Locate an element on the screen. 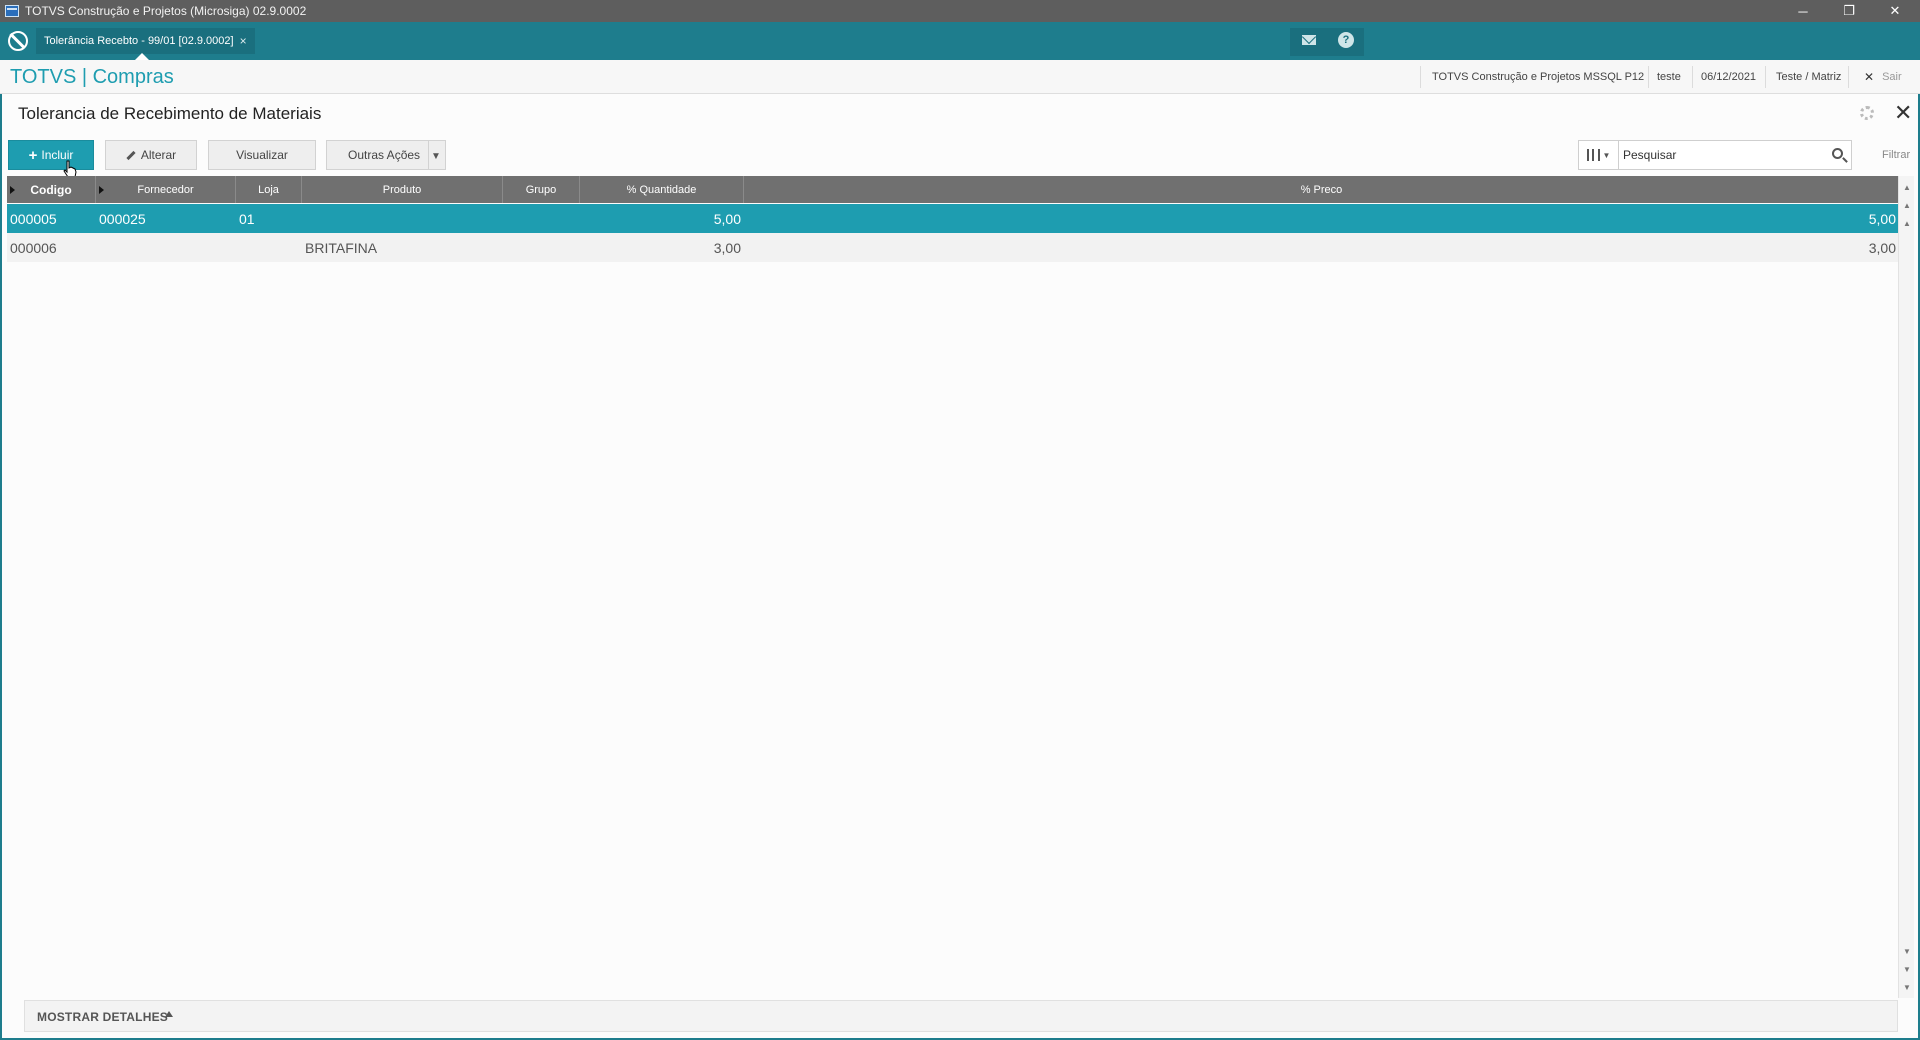 The width and height of the screenshot is (1920, 1040). outras-acoes-button: Outras Ações ▼ is located at coordinates (386, 155).